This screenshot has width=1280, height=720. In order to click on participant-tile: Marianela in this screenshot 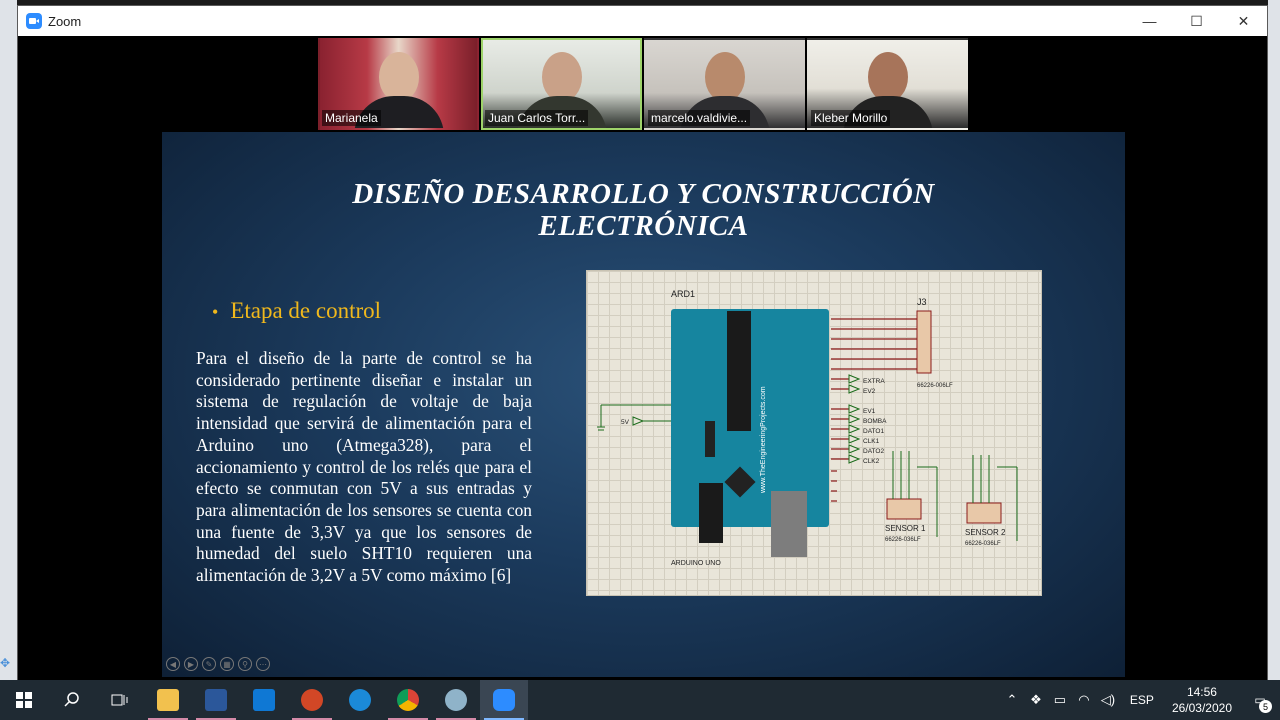, I will do `click(398, 84)`.